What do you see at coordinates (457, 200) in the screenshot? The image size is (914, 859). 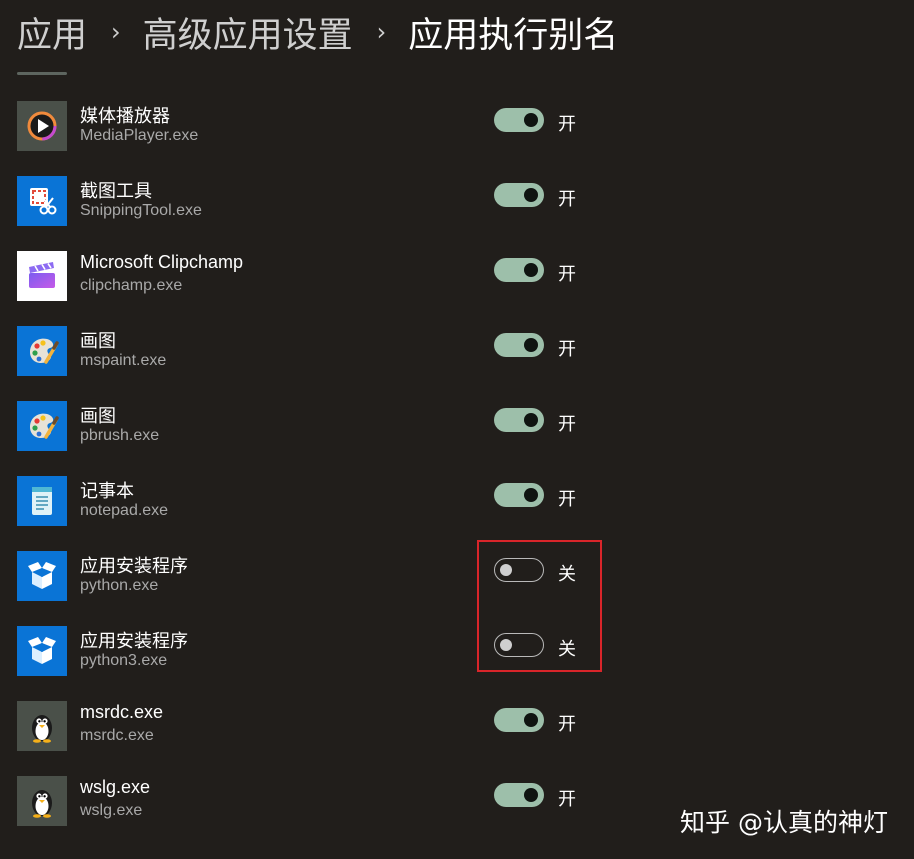 I see `list-item-snippingtool: 截图工具 SnippingTool.exe 开` at bounding box center [457, 200].